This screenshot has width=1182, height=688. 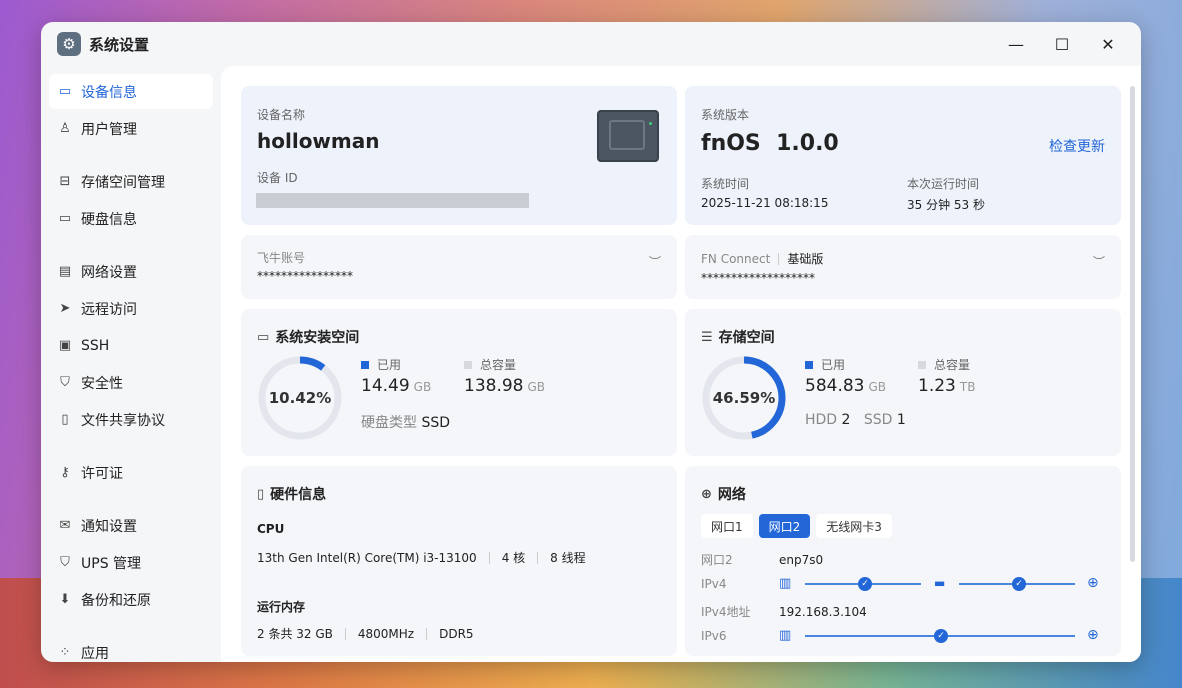 What do you see at coordinates (746, 338) in the screenshot?
I see `storage-title: 存储空间` at bounding box center [746, 338].